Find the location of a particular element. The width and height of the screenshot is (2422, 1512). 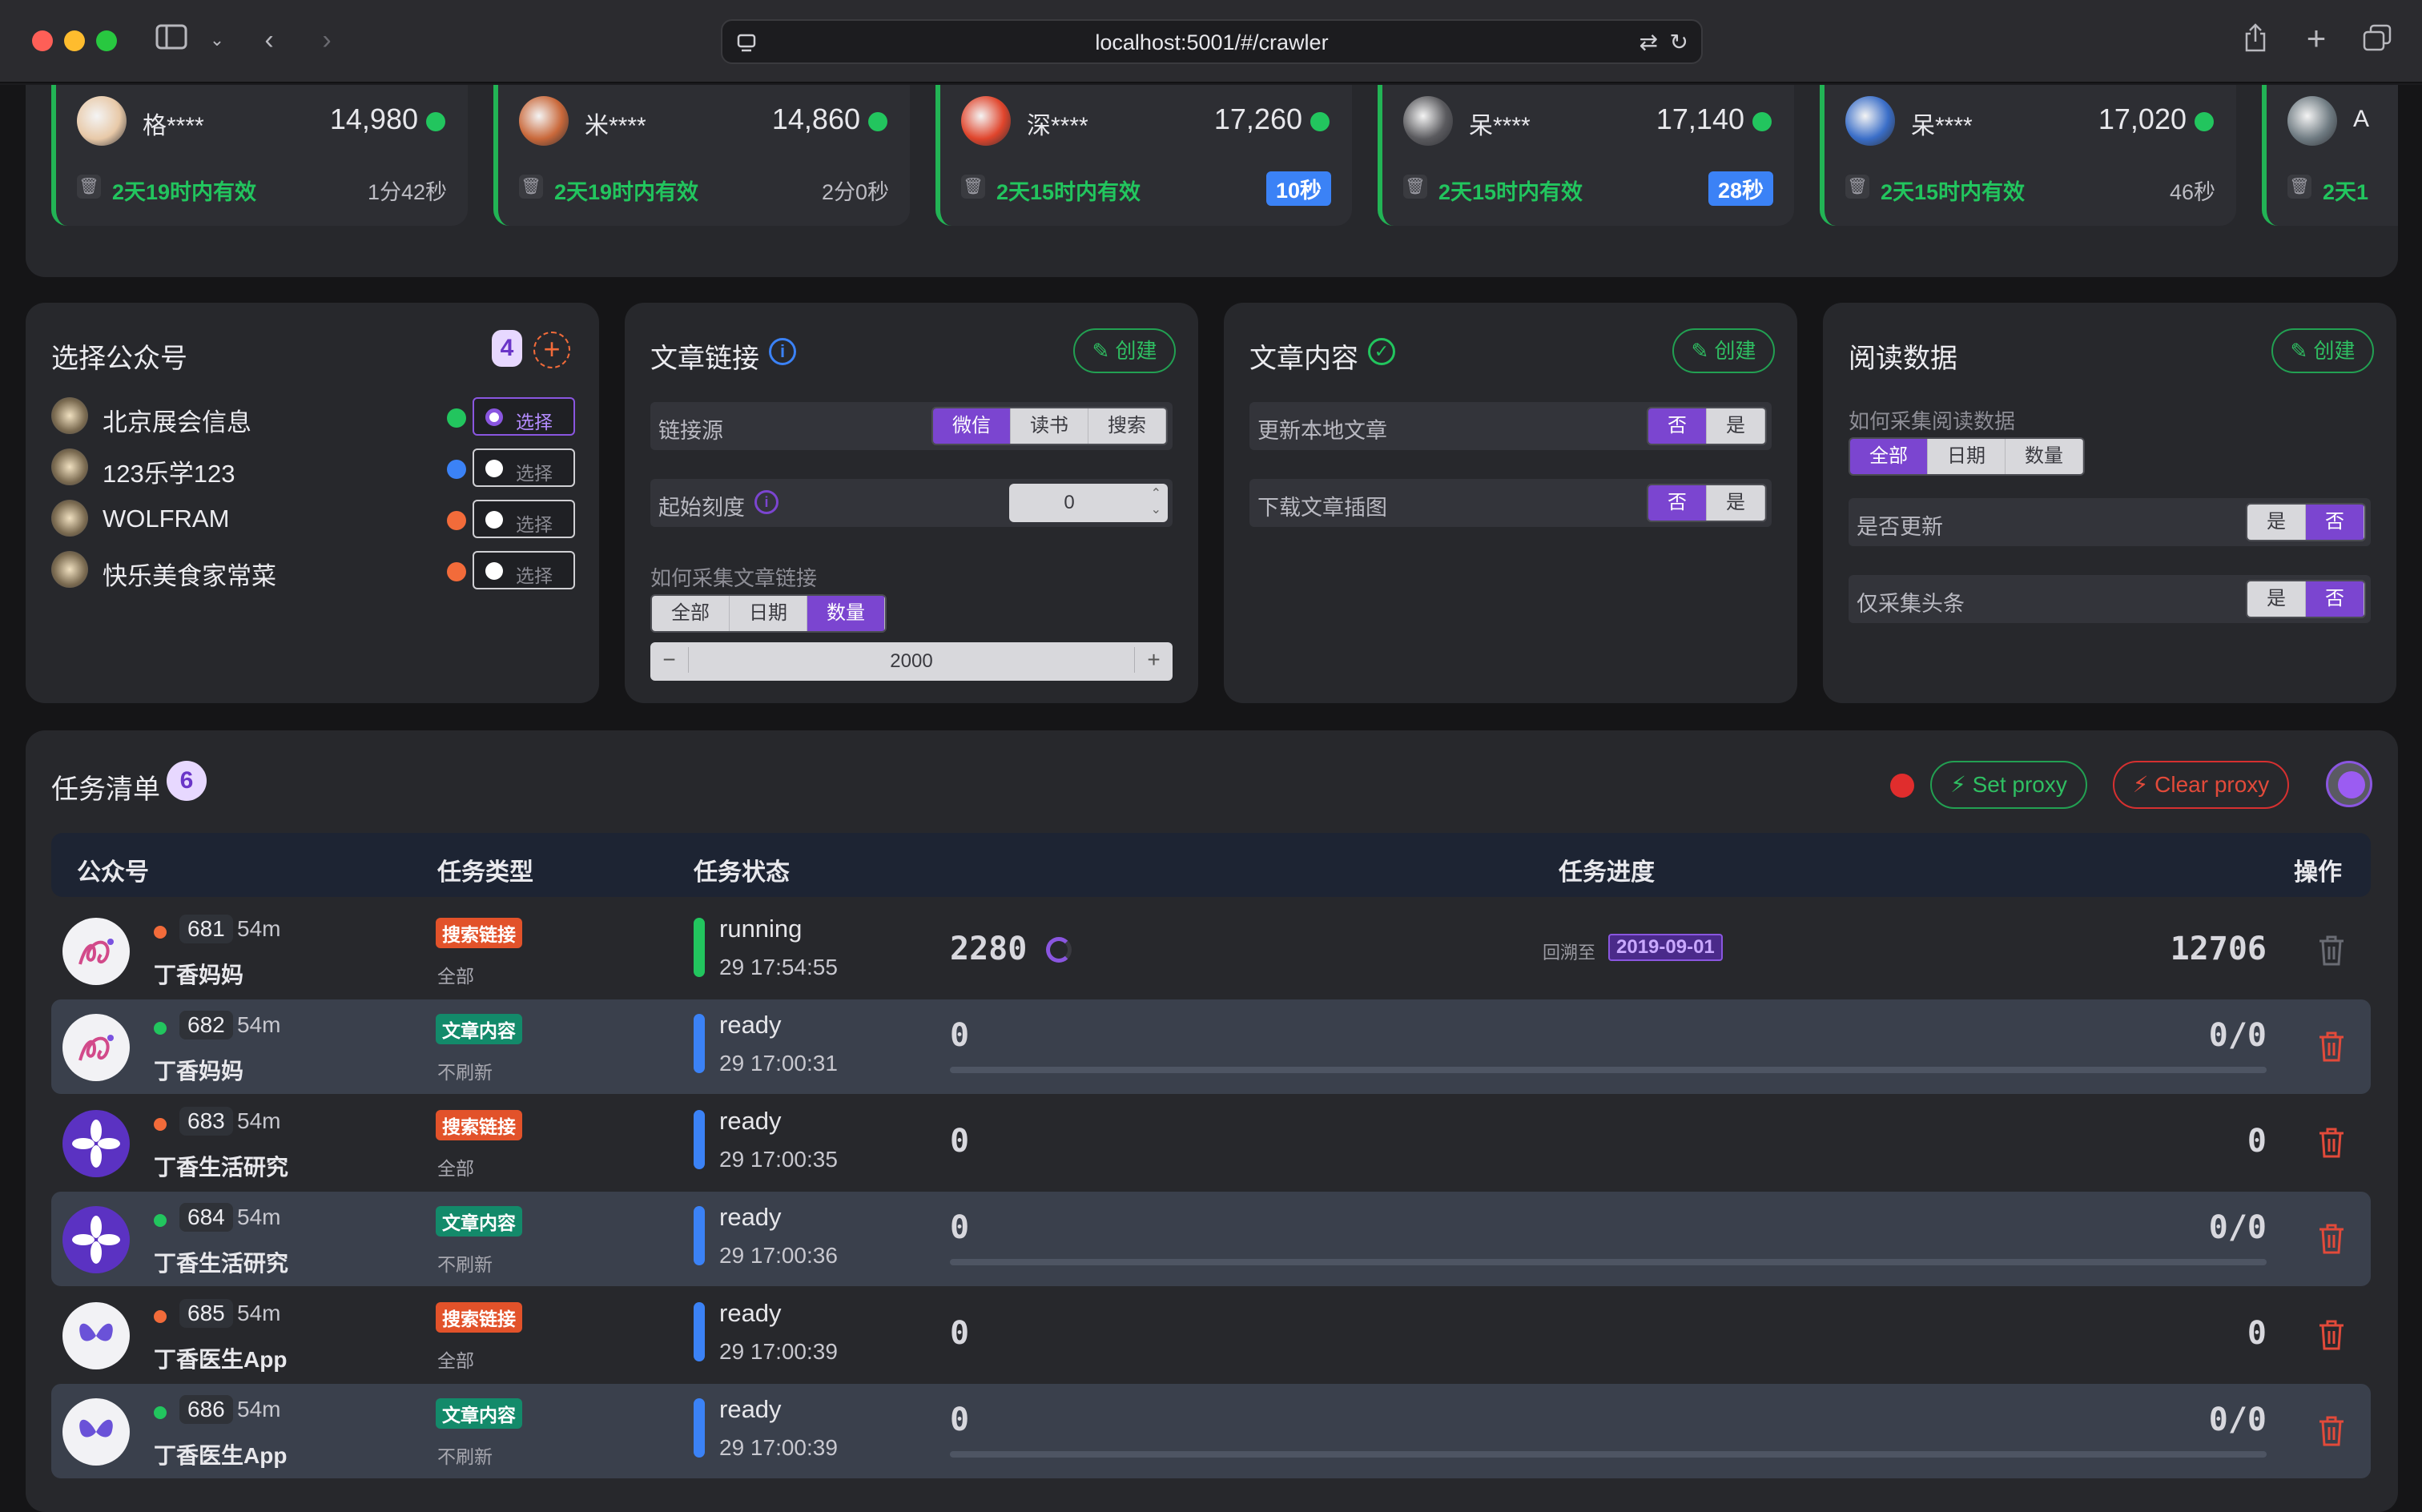

option-label: 下载文章插图 is located at coordinates (1322, 508).